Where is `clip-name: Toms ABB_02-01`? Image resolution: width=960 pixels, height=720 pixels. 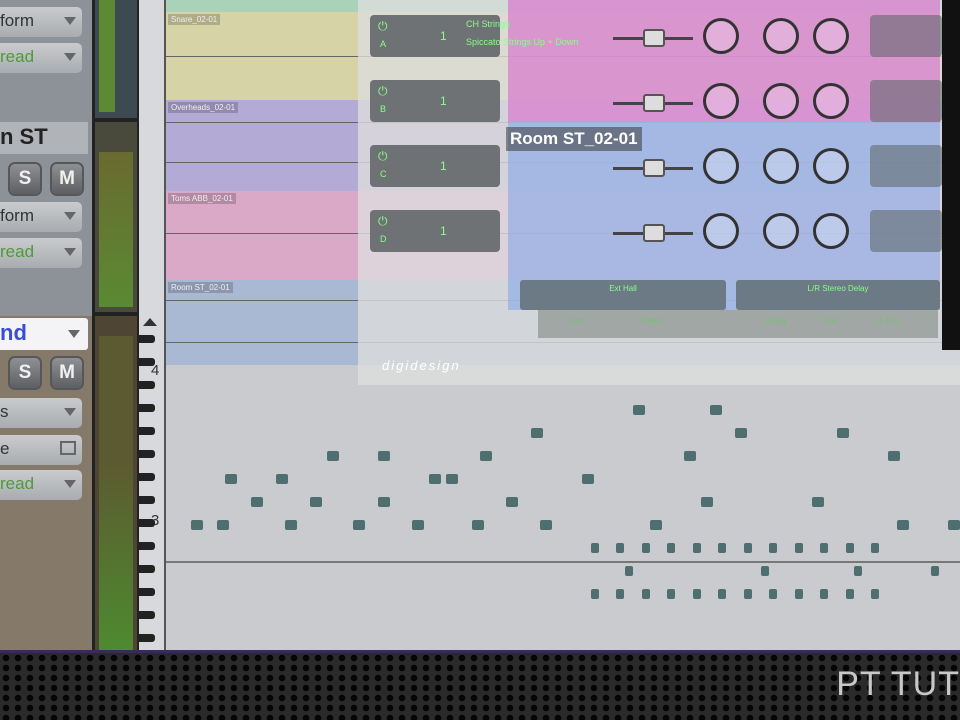 clip-name: Toms ABB_02-01 is located at coordinates (202, 198).